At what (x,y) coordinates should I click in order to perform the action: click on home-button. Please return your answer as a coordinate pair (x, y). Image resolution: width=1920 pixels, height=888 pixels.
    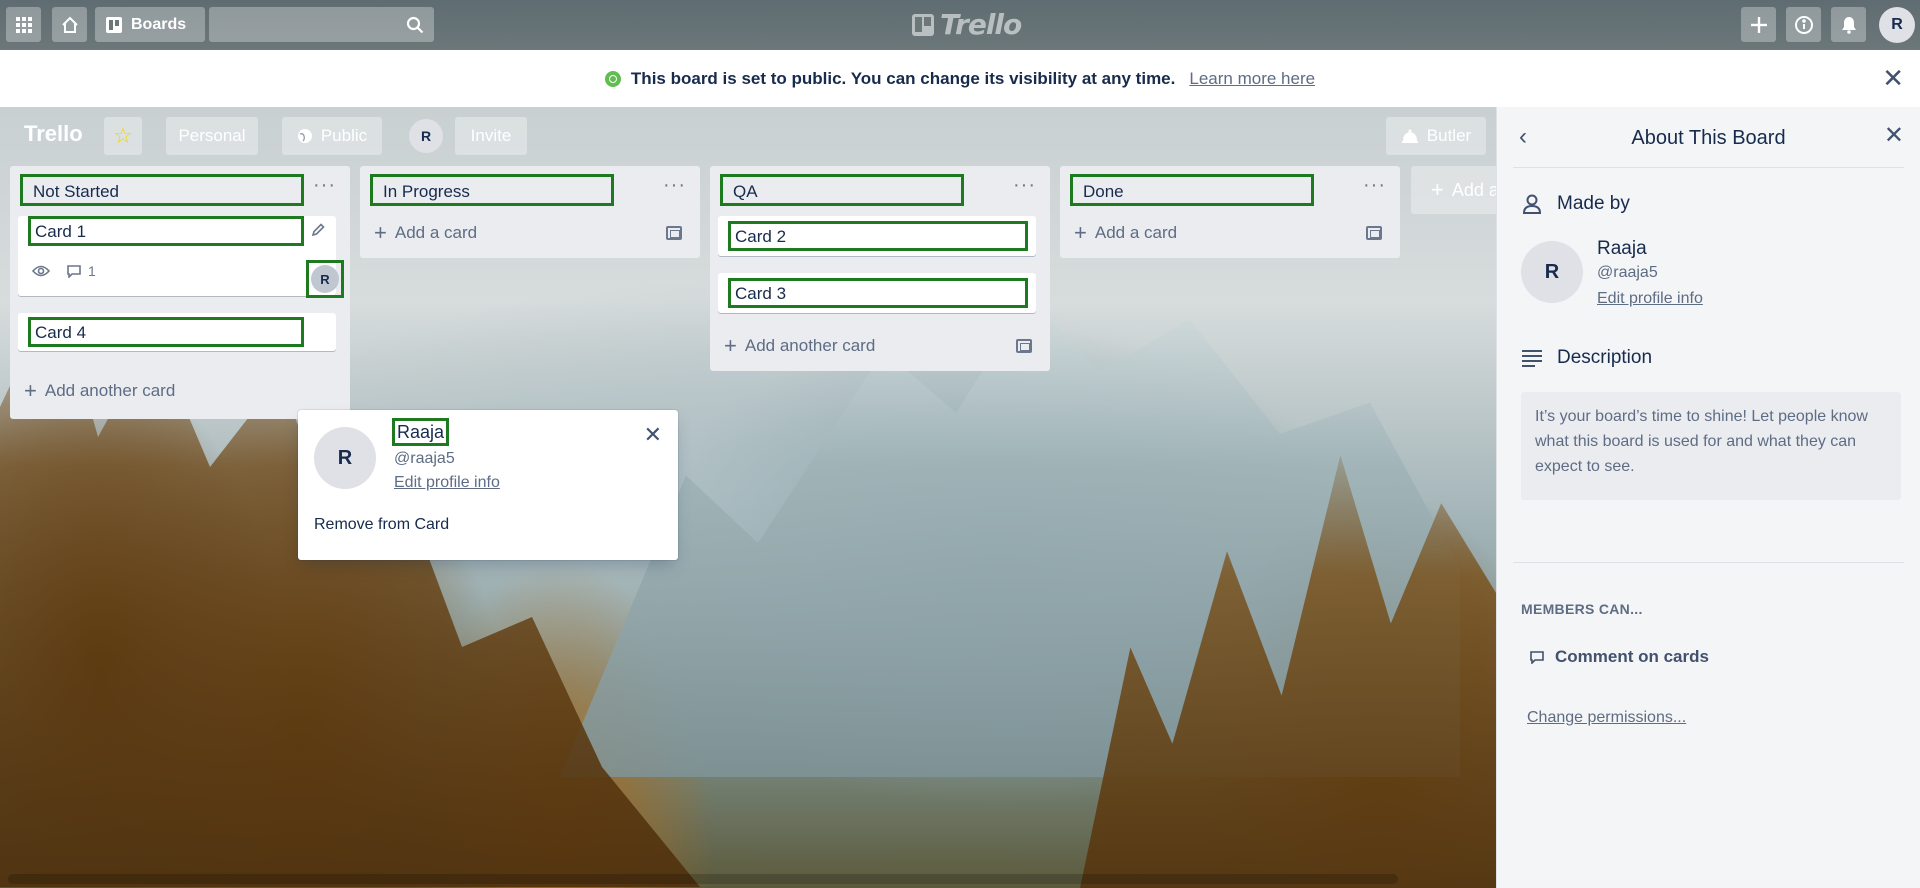
    Looking at the image, I should click on (69, 24).